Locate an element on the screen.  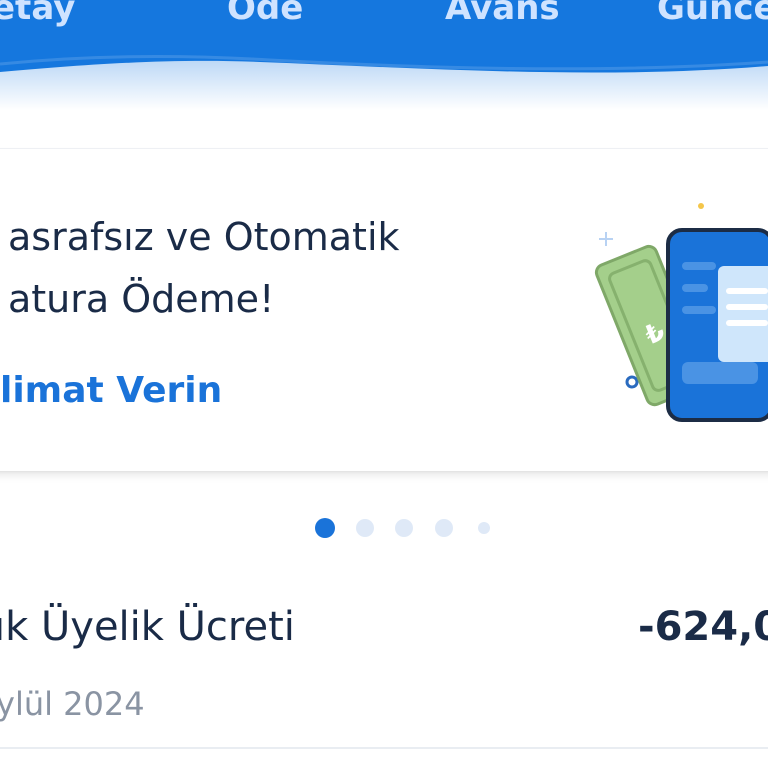
tab-guncel: Günce is located at coordinates (712, 15).